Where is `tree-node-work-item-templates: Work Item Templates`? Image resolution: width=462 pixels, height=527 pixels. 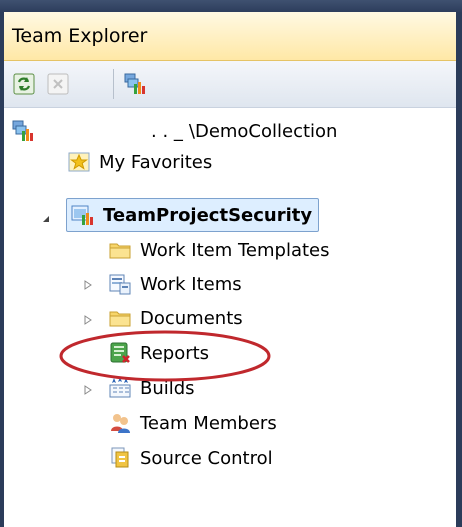 tree-node-work-item-templates: Work Item Templates is located at coordinates (219, 250).